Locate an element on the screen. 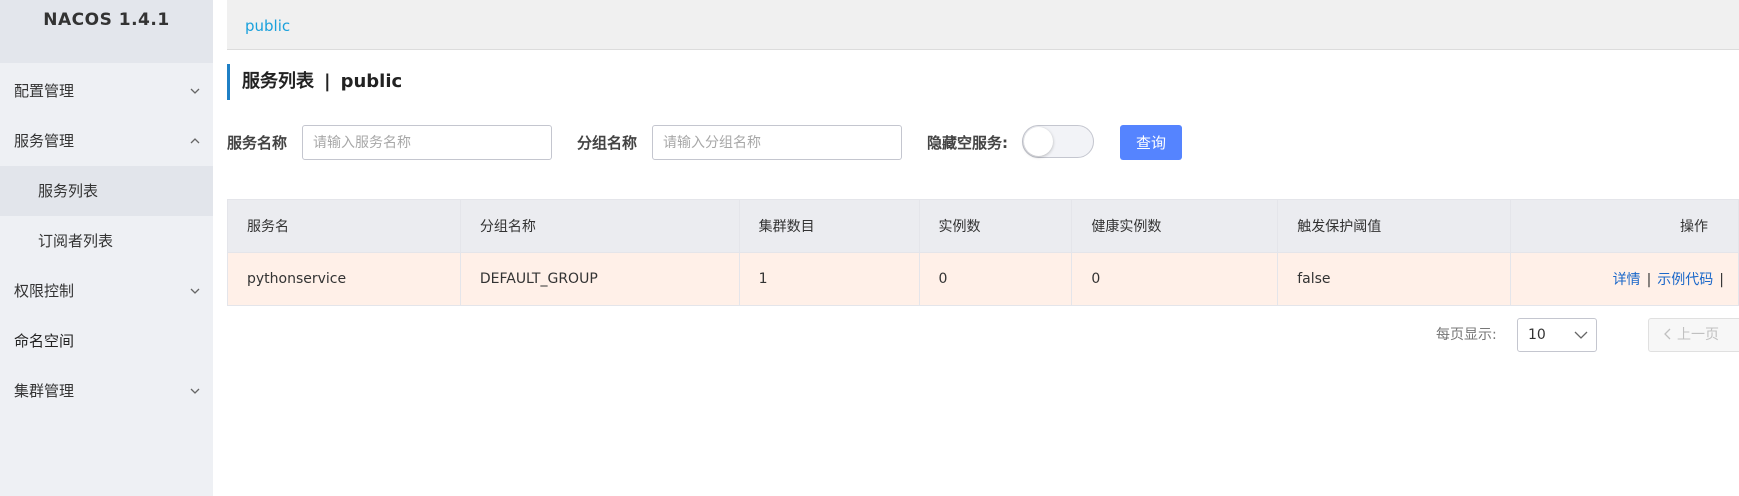  cell-operations: 详情 | 示例代码 | is located at coordinates (1624, 279).